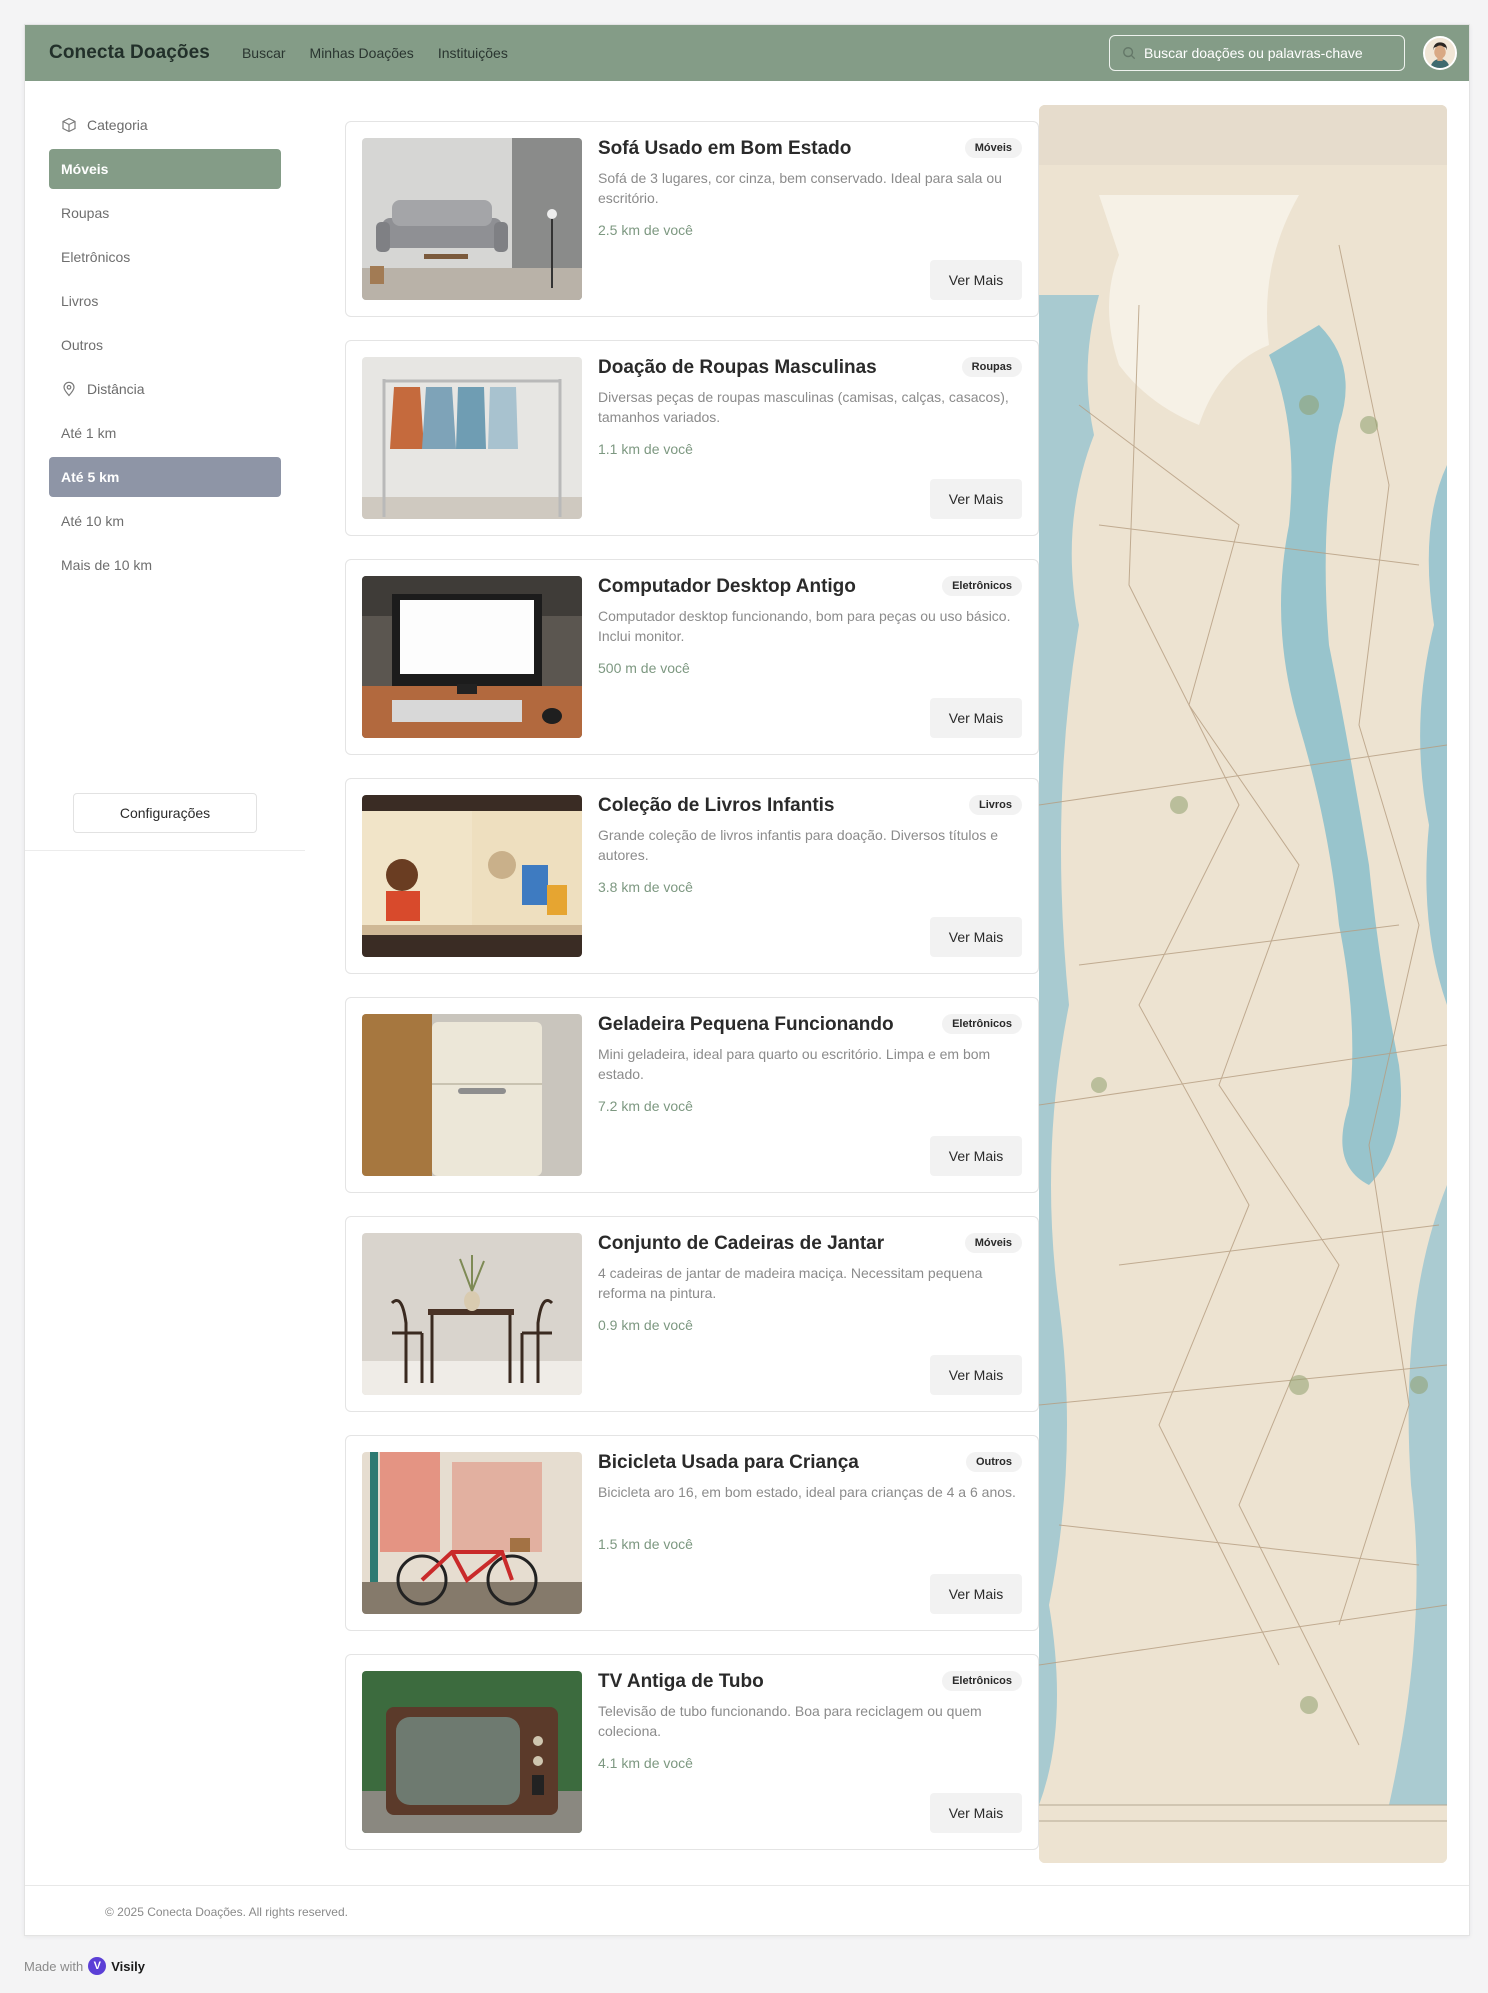 This screenshot has height=1993, width=1488. I want to click on visily-brand: Visily, so click(128, 1966).